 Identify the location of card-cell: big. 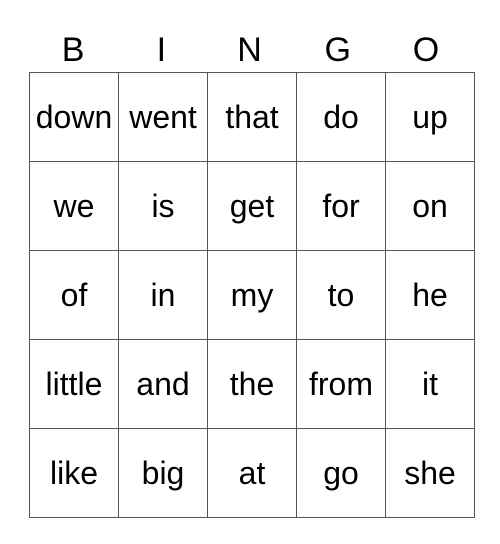
(163, 473).